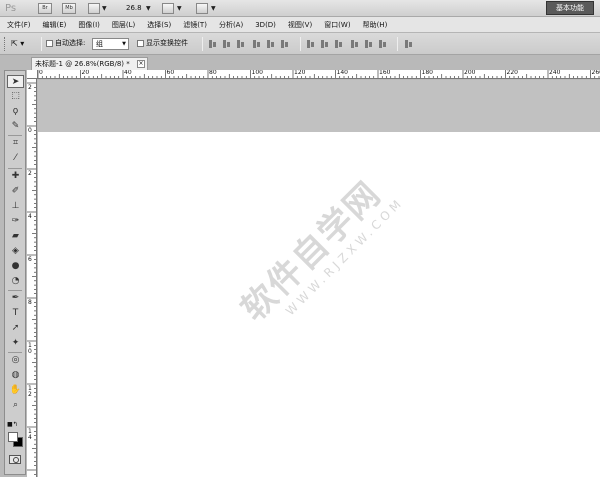 The height and width of the screenshot is (477, 600). Describe the element at coordinates (570, 8) in the screenshot. I see `workspace-switcher-button: 基本功能` at that location.